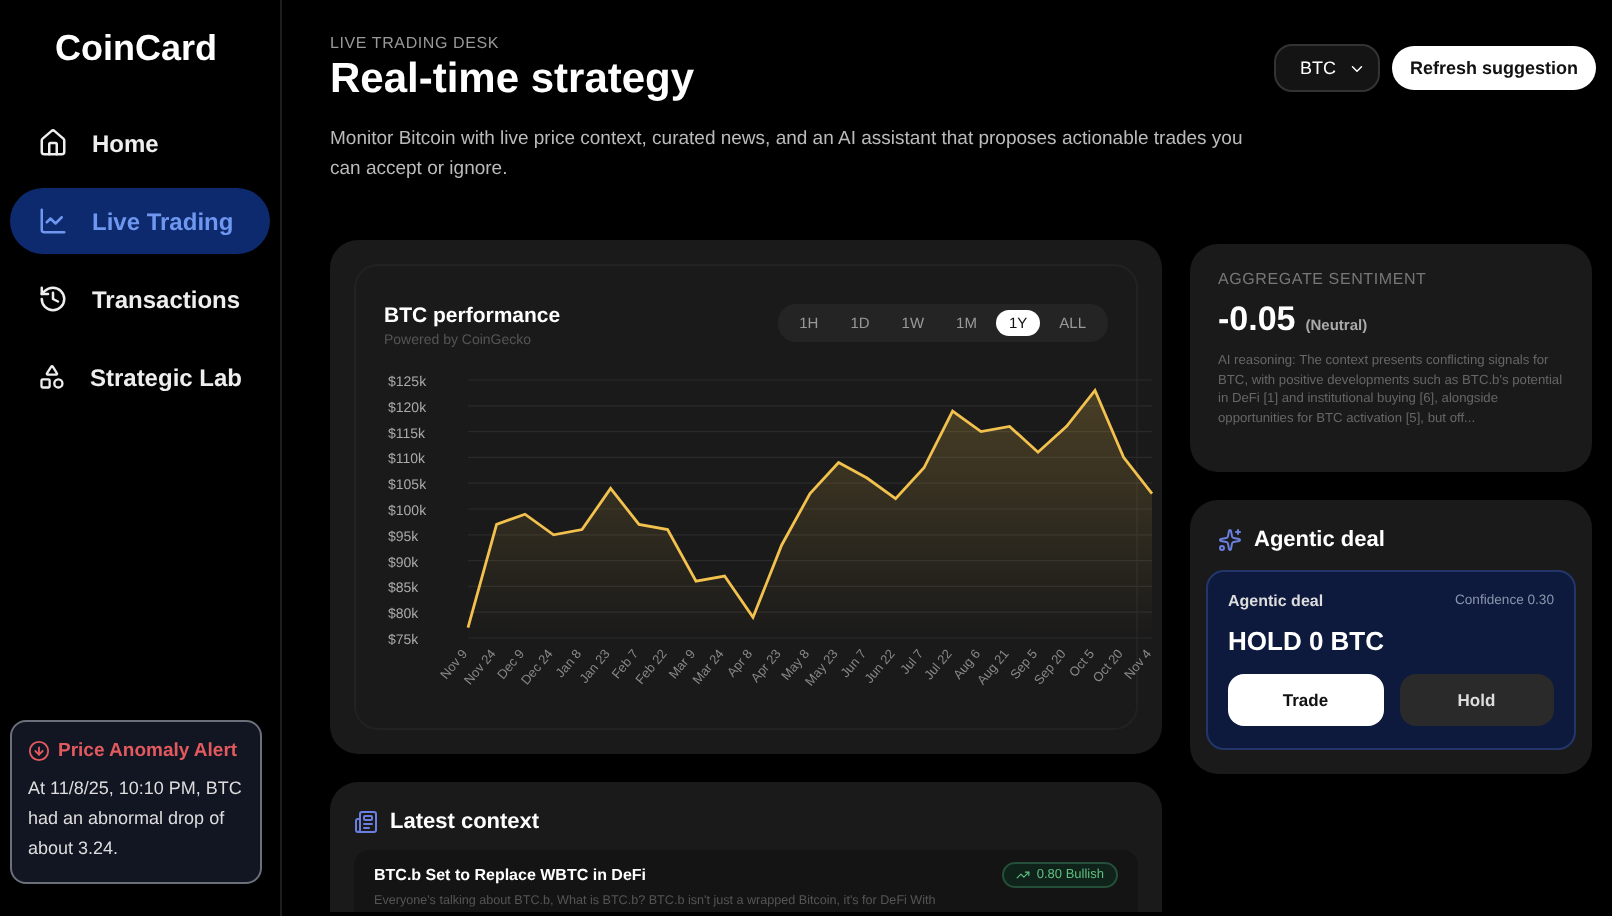  What do you see at coordinates (1326, 68) in the screenshot?
I see `asset-select: BTC` at bounding box center [1326, 68].